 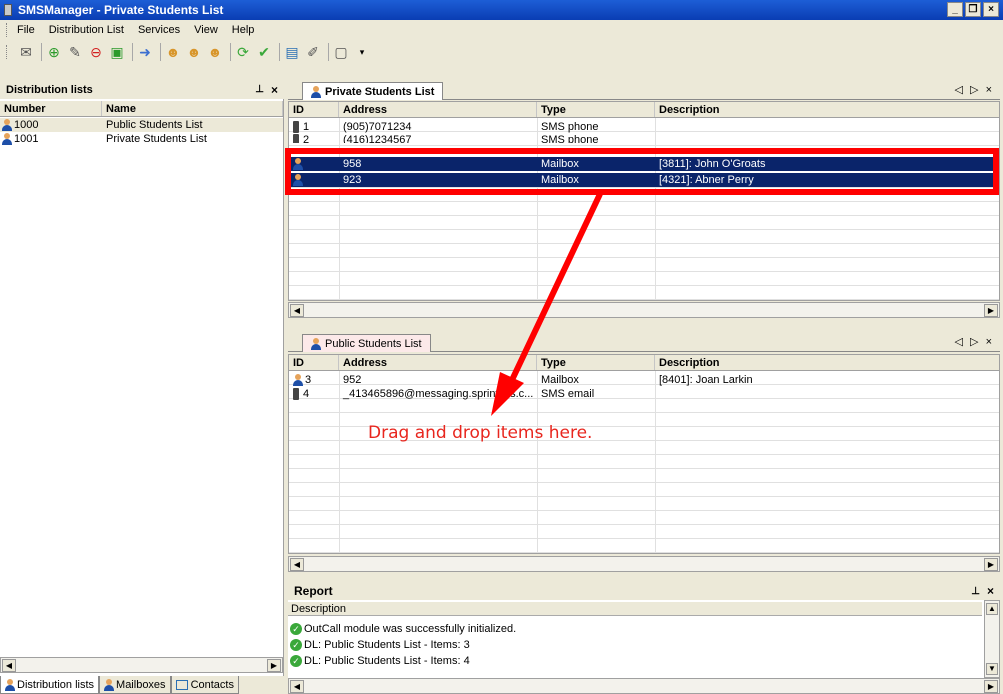 What do you see at coordinates (297, 686) in the screenshot?
I see `scroll-left-icon: ◀` at bounding box center [297, 686].